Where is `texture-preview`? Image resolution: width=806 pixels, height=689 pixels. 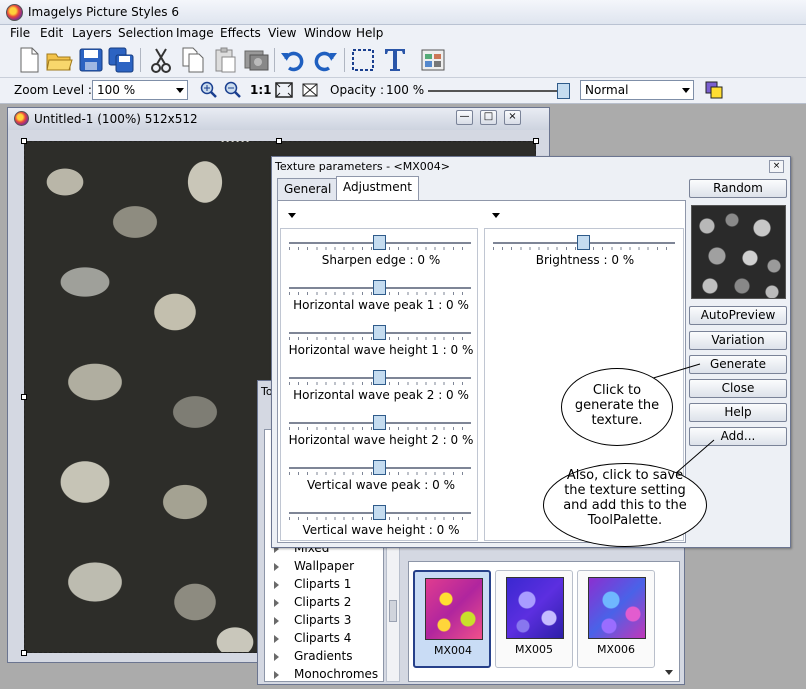
texture-preview is located at coordinates (738, 252).